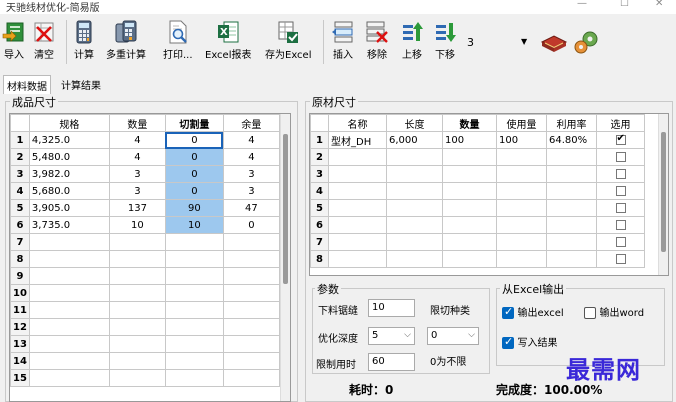 Image resolution: width=676 pixels, height=402 pixels. Describe the element at coordinates (137, 140) in the screenshot. I see `cell-qty: 4` at that location.